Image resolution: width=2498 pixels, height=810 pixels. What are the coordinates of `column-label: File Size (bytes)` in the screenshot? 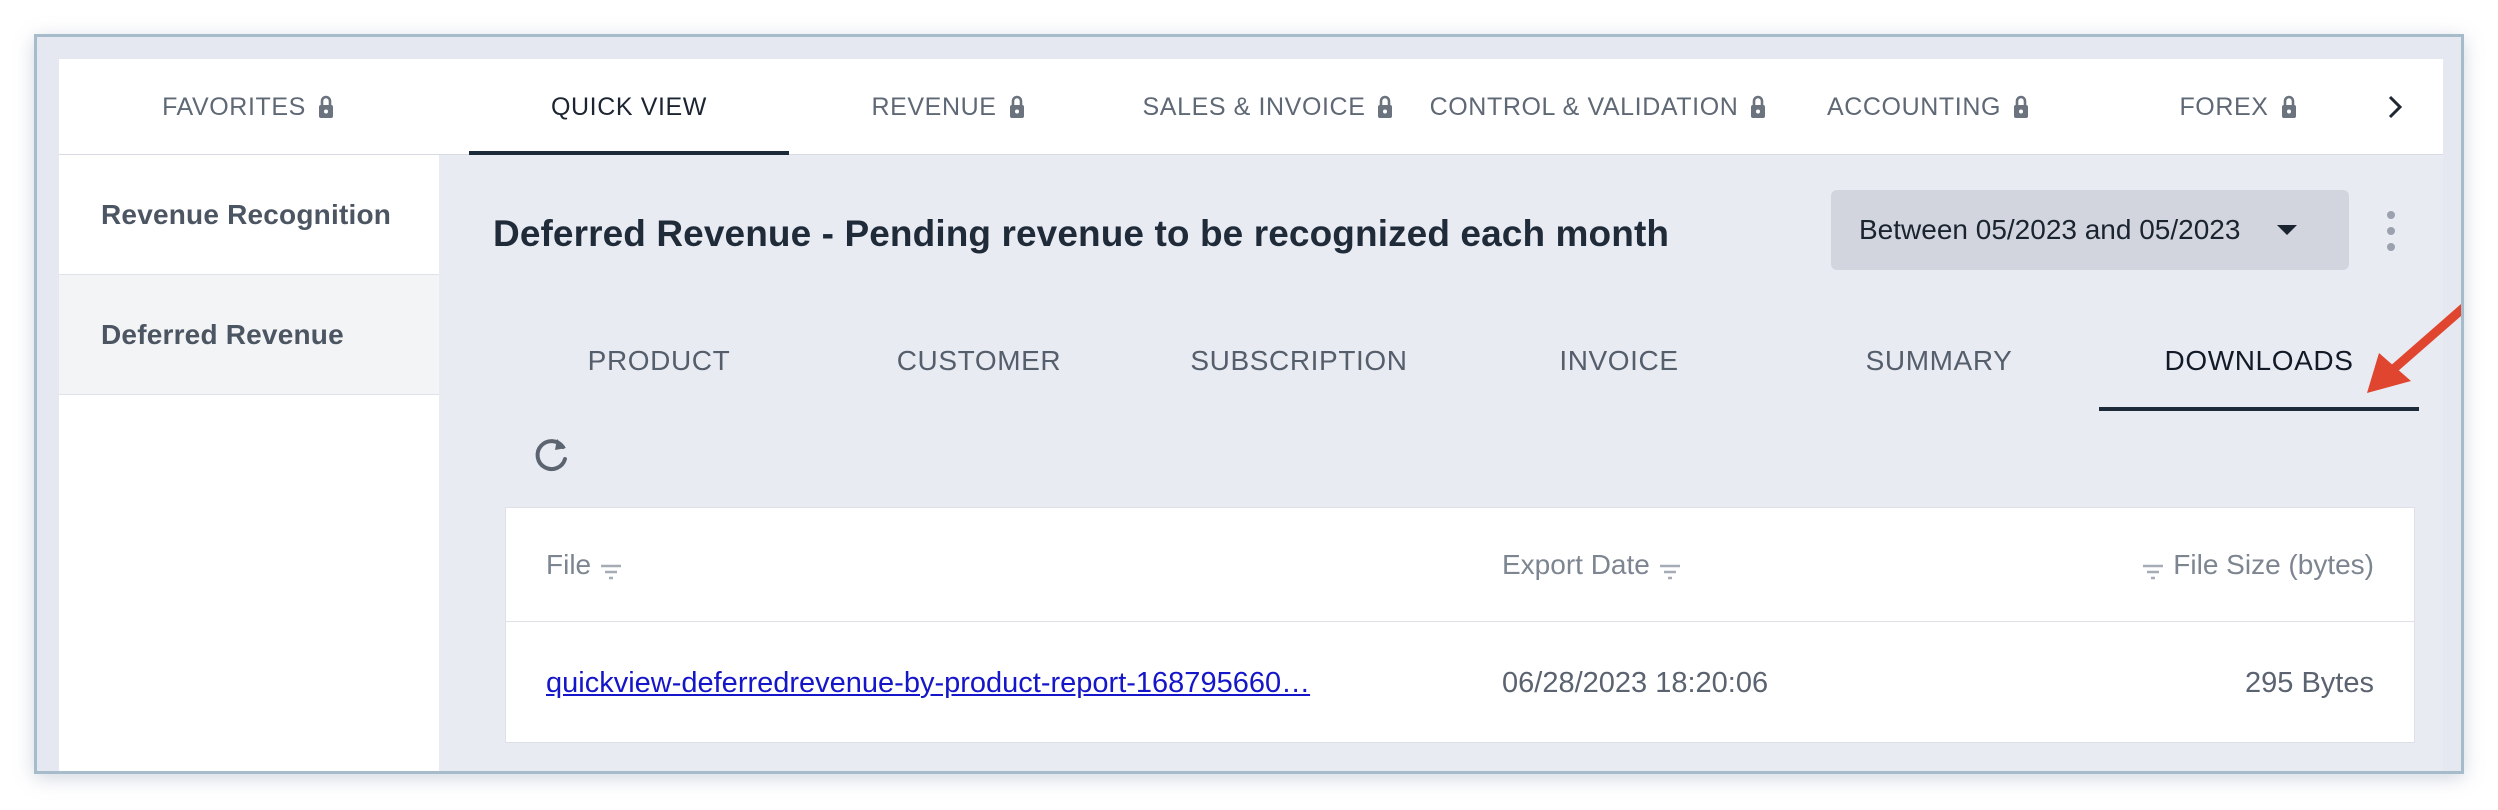 It's located at (2273, 564).